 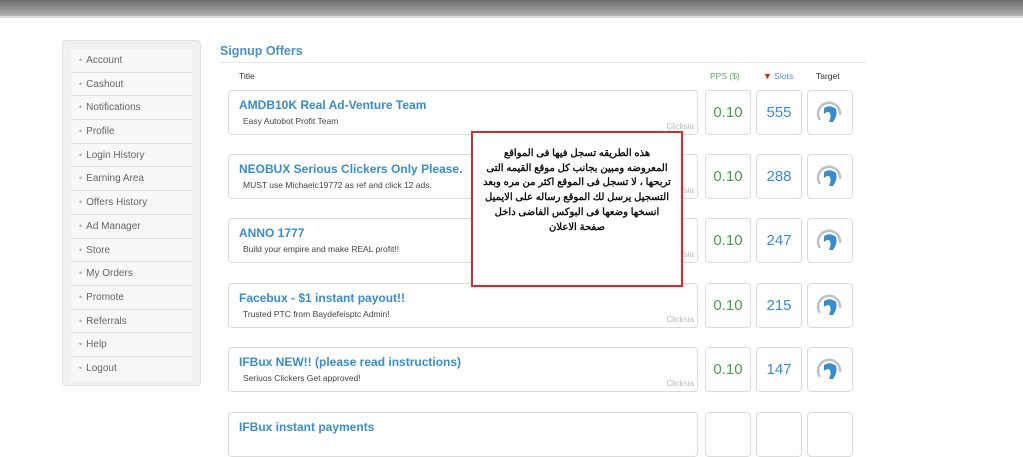 What do you see at coordinates (101, 368) in the screenshot?
I see `sidebar-item-label: Logout` at bounding box center [101, 368].